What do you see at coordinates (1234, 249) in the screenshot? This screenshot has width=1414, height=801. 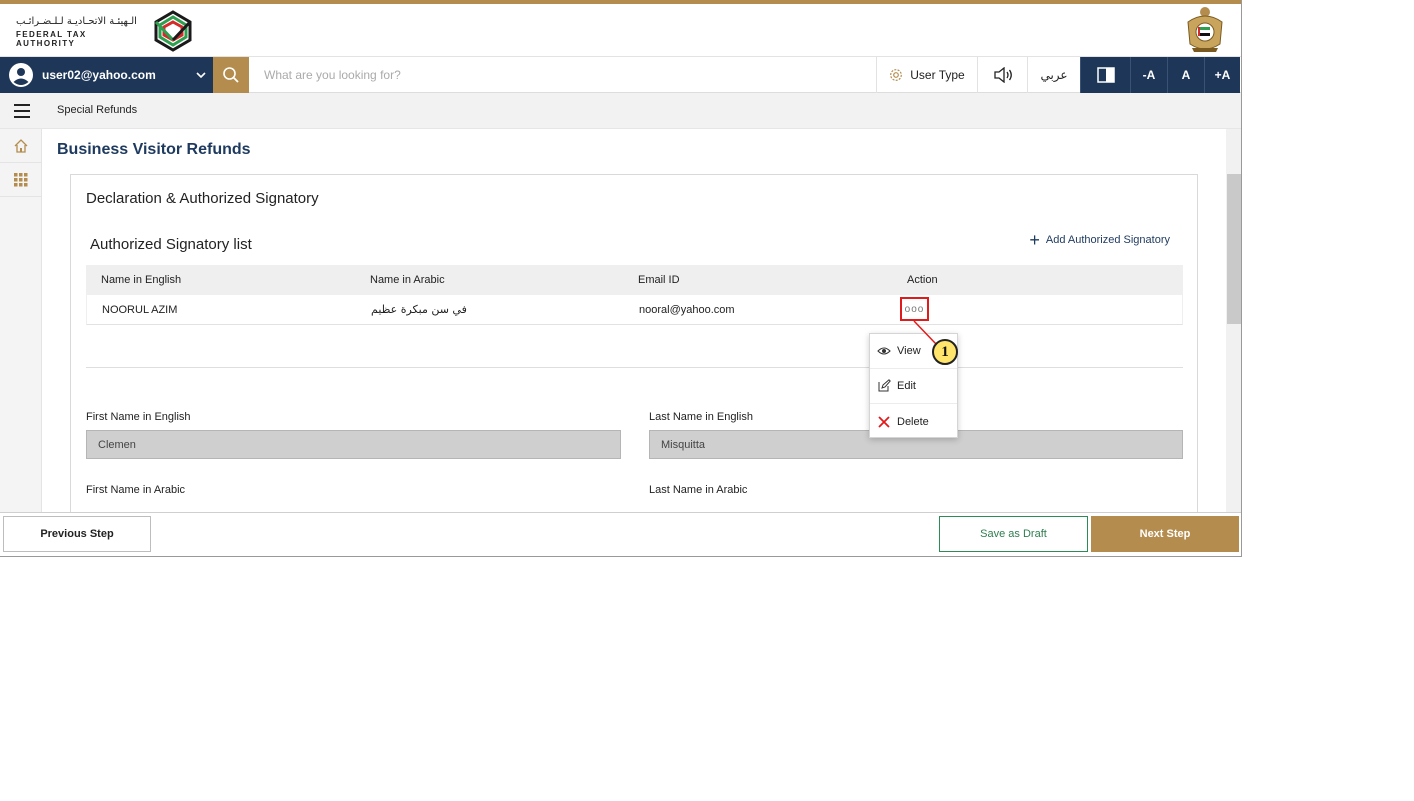 I see `scrollbar-thumb` at bounding box center [1234, 249].